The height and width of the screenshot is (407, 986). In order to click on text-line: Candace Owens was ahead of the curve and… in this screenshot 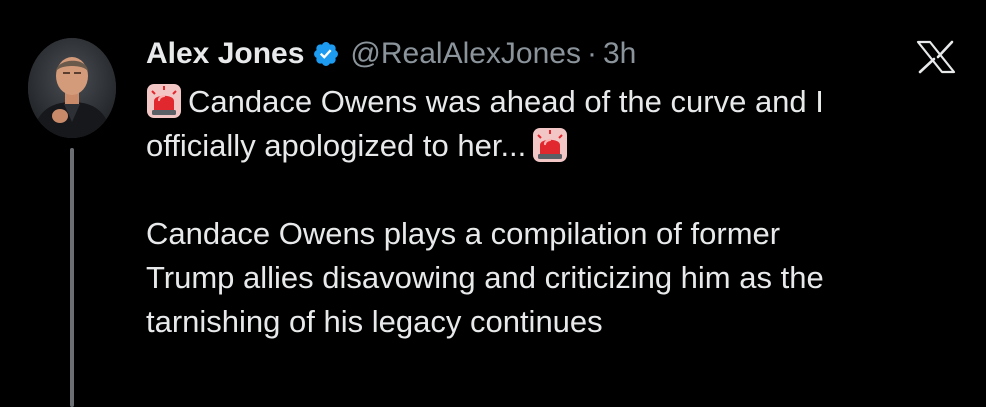, I will do `click(556, 102)`.